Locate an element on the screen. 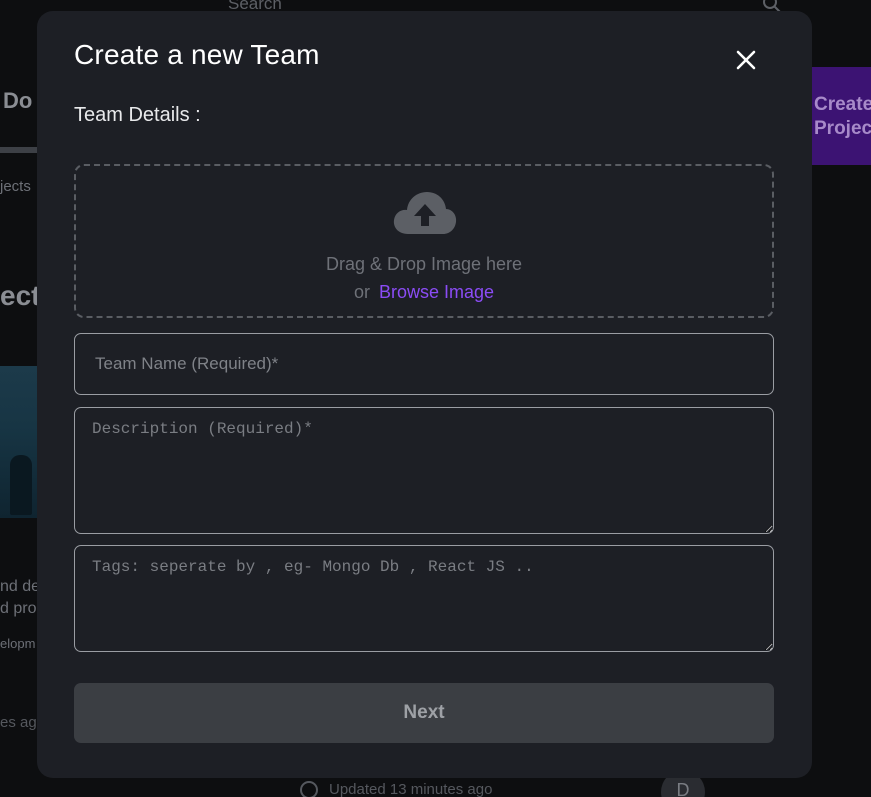 The height and width of the screenshot is (797, 871). background-sub-label: jects is located at coordinates (15, 186).